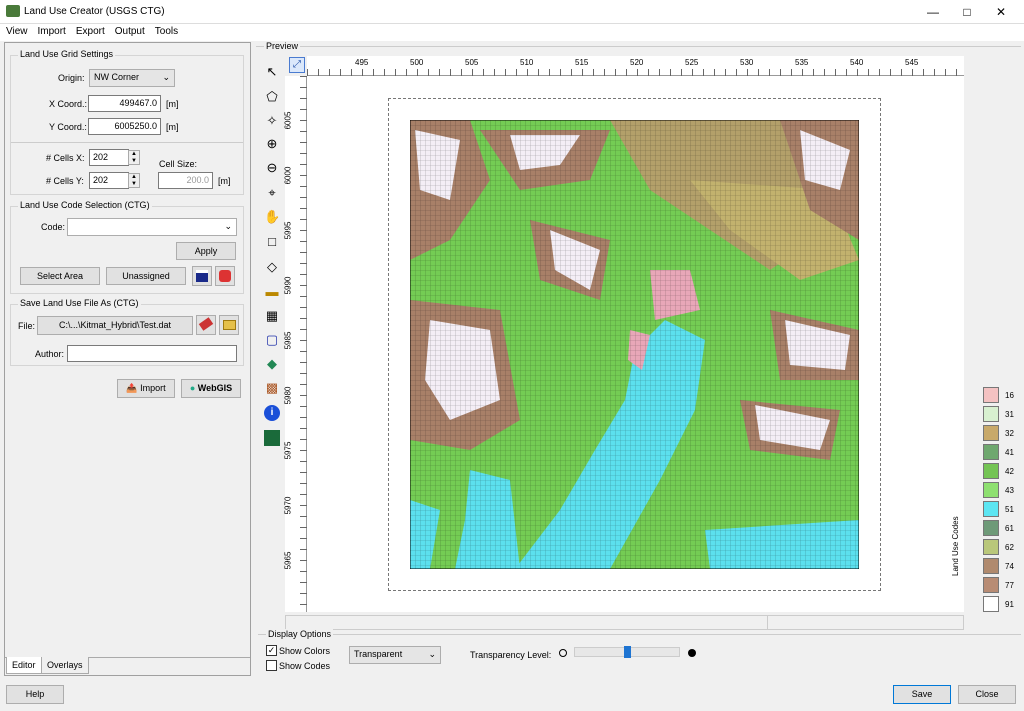 This screenshot has height=711, width=1024. What do you see at coordinates (272, 97) in the screenshot?
I see `polygon-select-icon: ⬠` at bounding box center [272, 97].